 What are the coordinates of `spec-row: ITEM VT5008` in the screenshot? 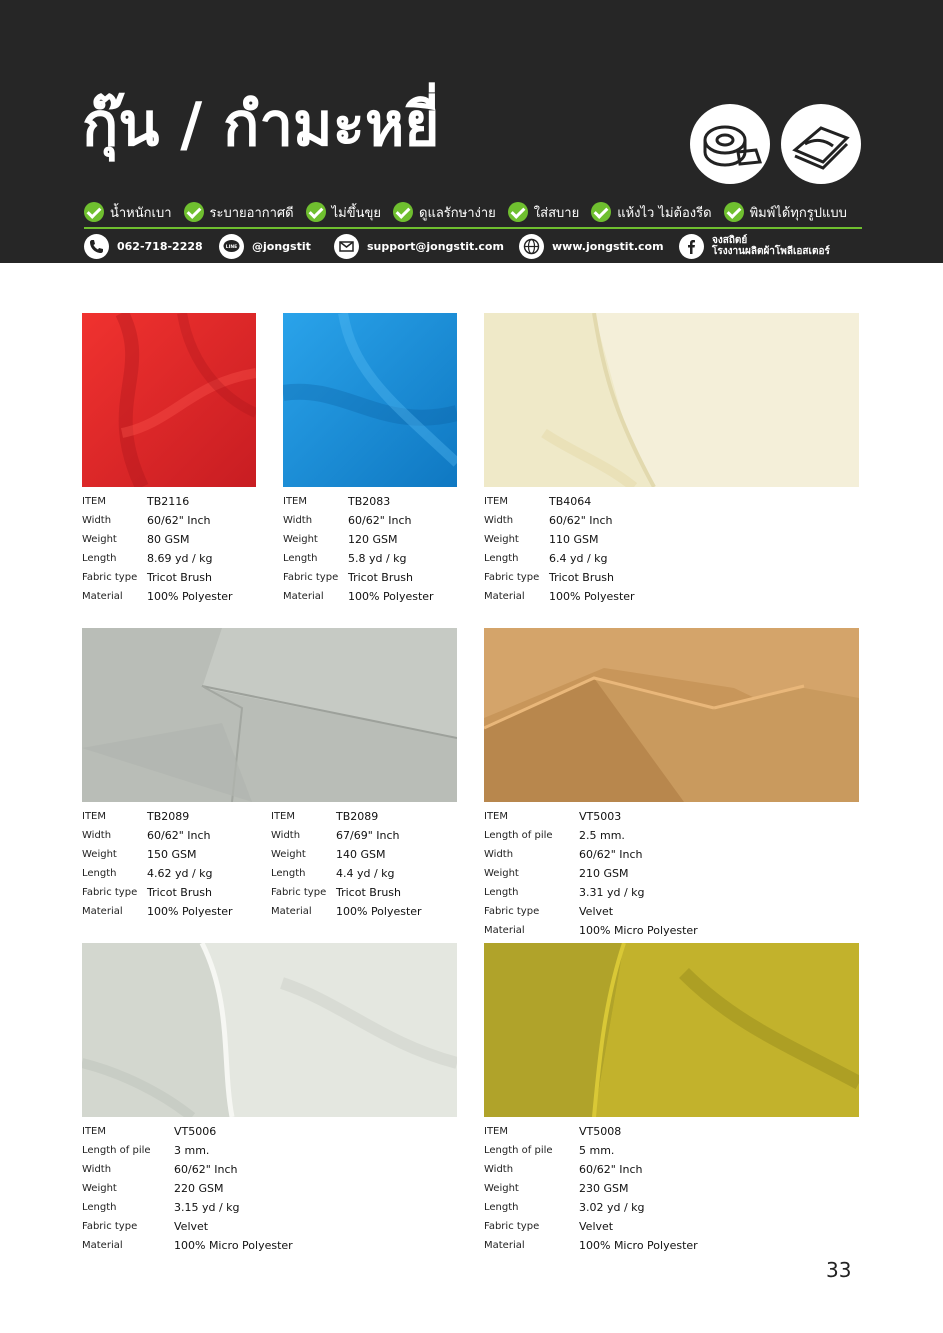 It's located at (553, 1131).